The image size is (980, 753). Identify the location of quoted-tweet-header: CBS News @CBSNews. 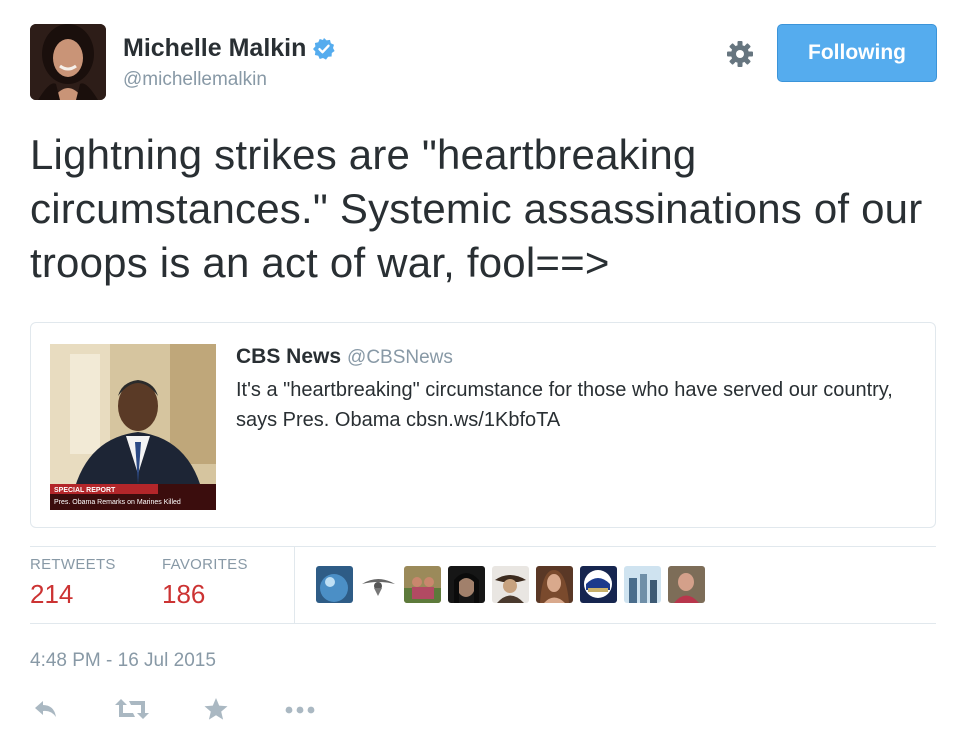
(344, 357).